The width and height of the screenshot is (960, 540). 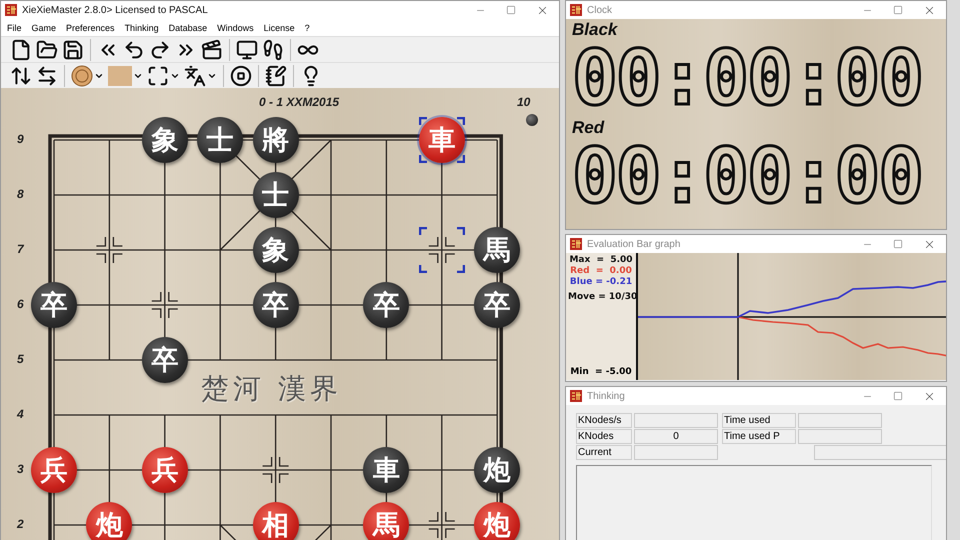 I want to click on rank-label: 4, so click(x=20, y=414).